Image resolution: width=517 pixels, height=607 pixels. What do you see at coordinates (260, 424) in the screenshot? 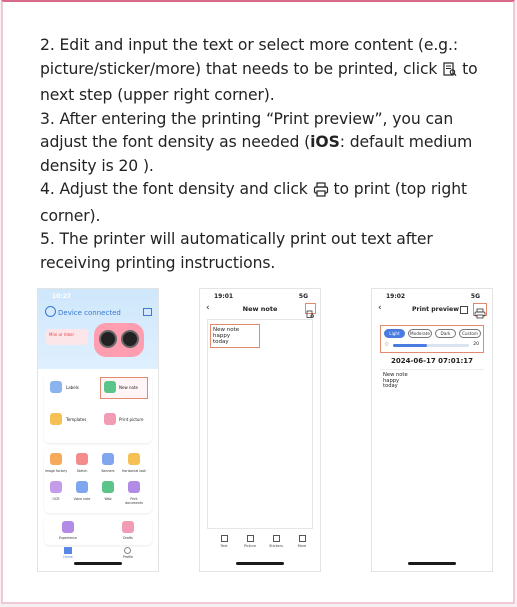
I see `note-canvas` at bounding box center [260, 424].